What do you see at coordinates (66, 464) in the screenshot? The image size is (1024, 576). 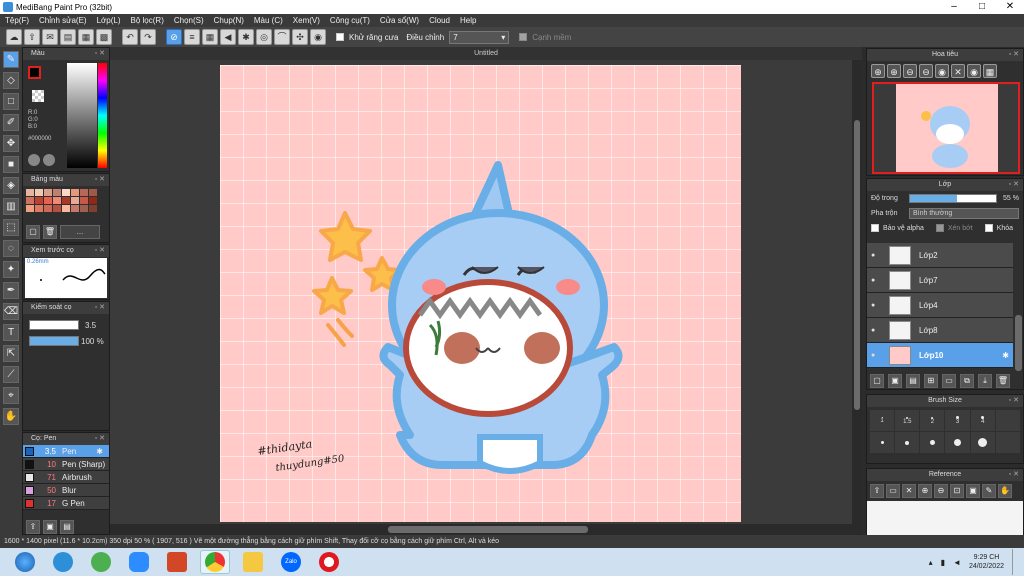 I see `brush-item-pen-sharp: 10 Pen (Sharp)` at bounding box center [66, 464].